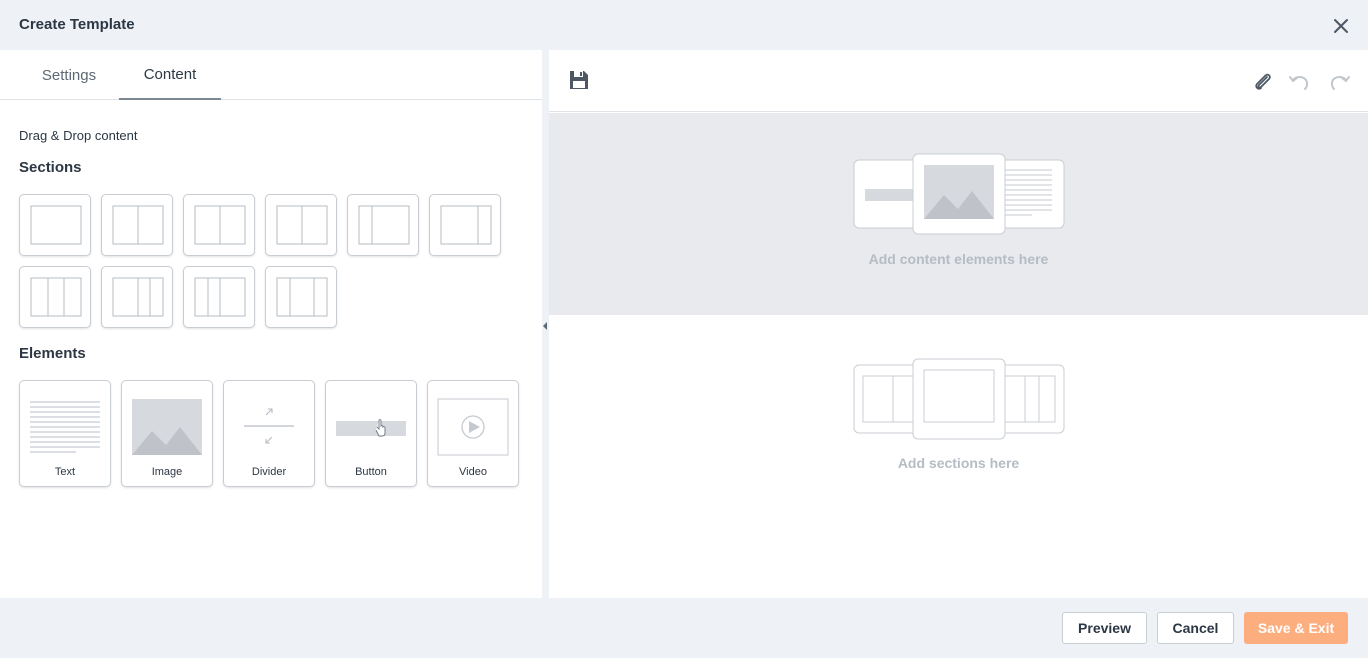 This screenshot has width=1368, height=658. What do you see at coordinates (65, 427) in the screenshot?
I see `text-lines-icon` at bounding box center [65, 427].